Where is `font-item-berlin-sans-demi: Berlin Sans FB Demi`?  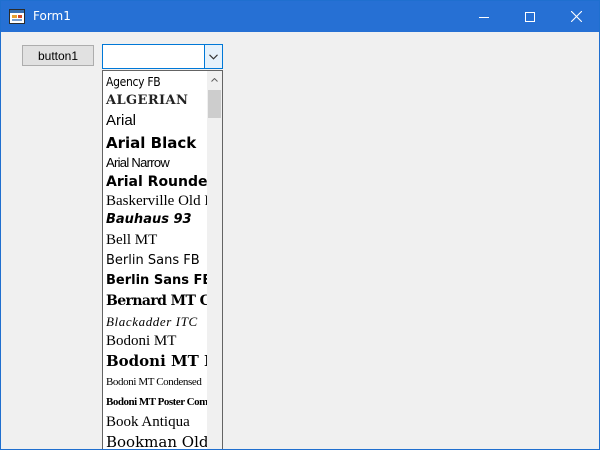
font-item-berlin-sans-demi: Berlin Sans FB Demi is located at coordinates (156, 281).